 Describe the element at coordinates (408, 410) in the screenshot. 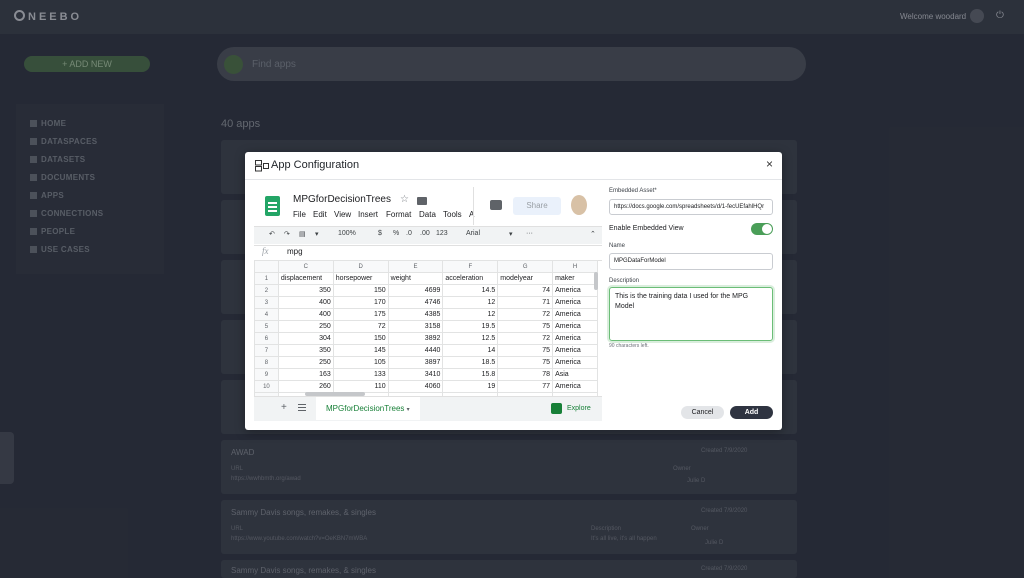

I see `tab-dropdown-icon: ▾` at that location.